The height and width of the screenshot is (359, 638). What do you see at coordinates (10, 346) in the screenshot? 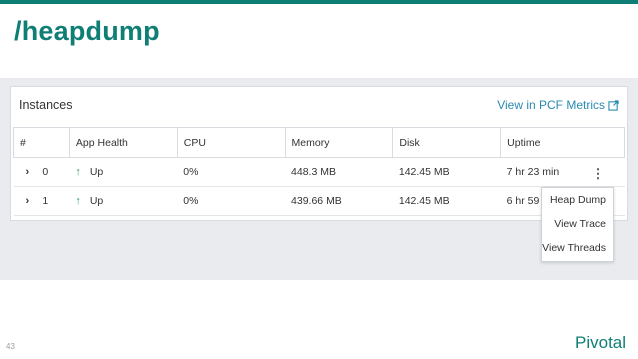
I see `page-number: 43` at bounding box center [10, 346].